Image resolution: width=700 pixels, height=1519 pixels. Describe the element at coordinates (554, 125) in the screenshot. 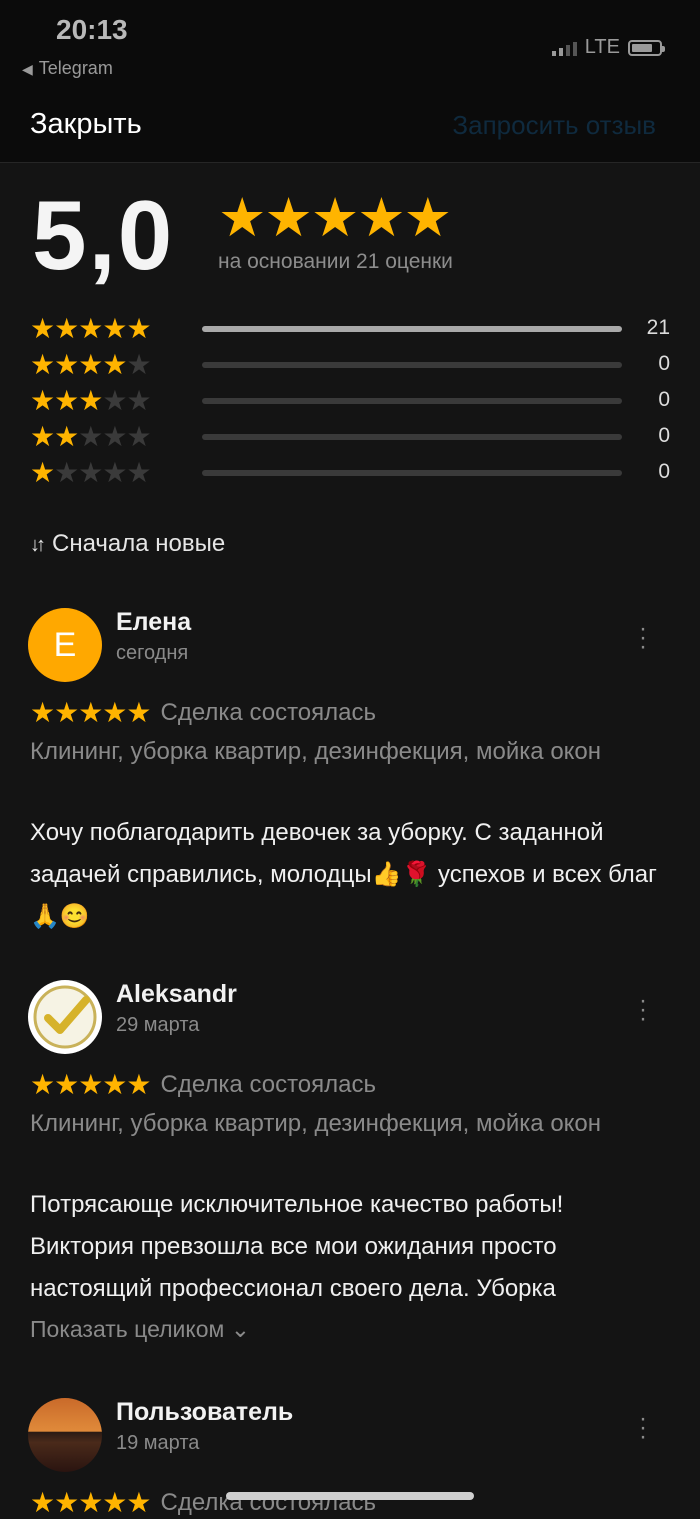

I see `request-review-button: Запросить отзыв` at that location.